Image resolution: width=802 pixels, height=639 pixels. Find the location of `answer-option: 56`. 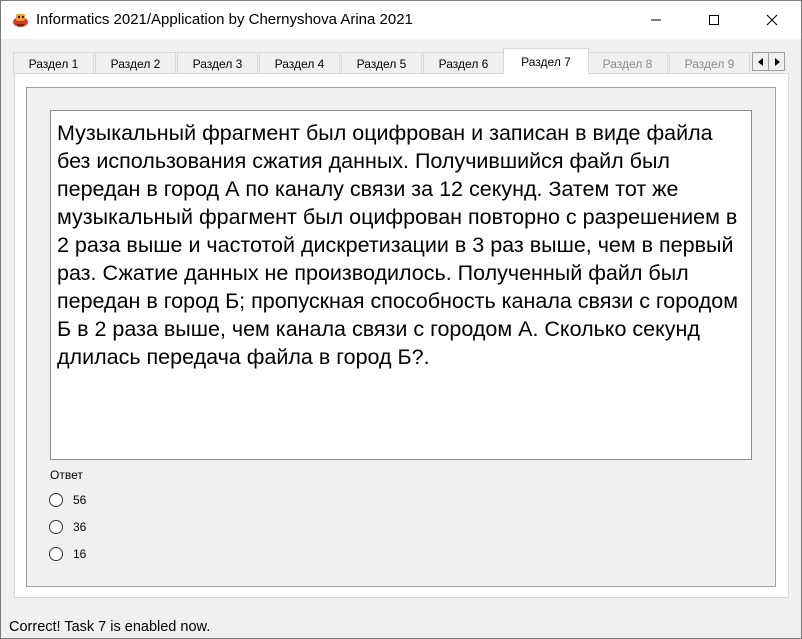

answer-option: 56 is located at coordinates (67, 500).